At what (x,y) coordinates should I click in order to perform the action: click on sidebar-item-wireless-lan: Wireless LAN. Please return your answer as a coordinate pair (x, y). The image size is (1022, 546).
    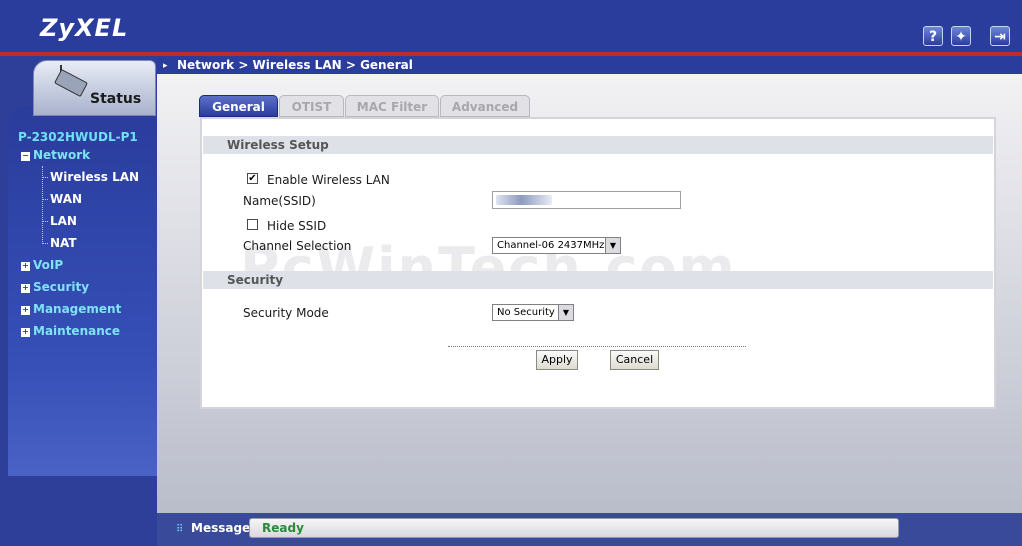
    Looking at the image, I should click on (94, 177).